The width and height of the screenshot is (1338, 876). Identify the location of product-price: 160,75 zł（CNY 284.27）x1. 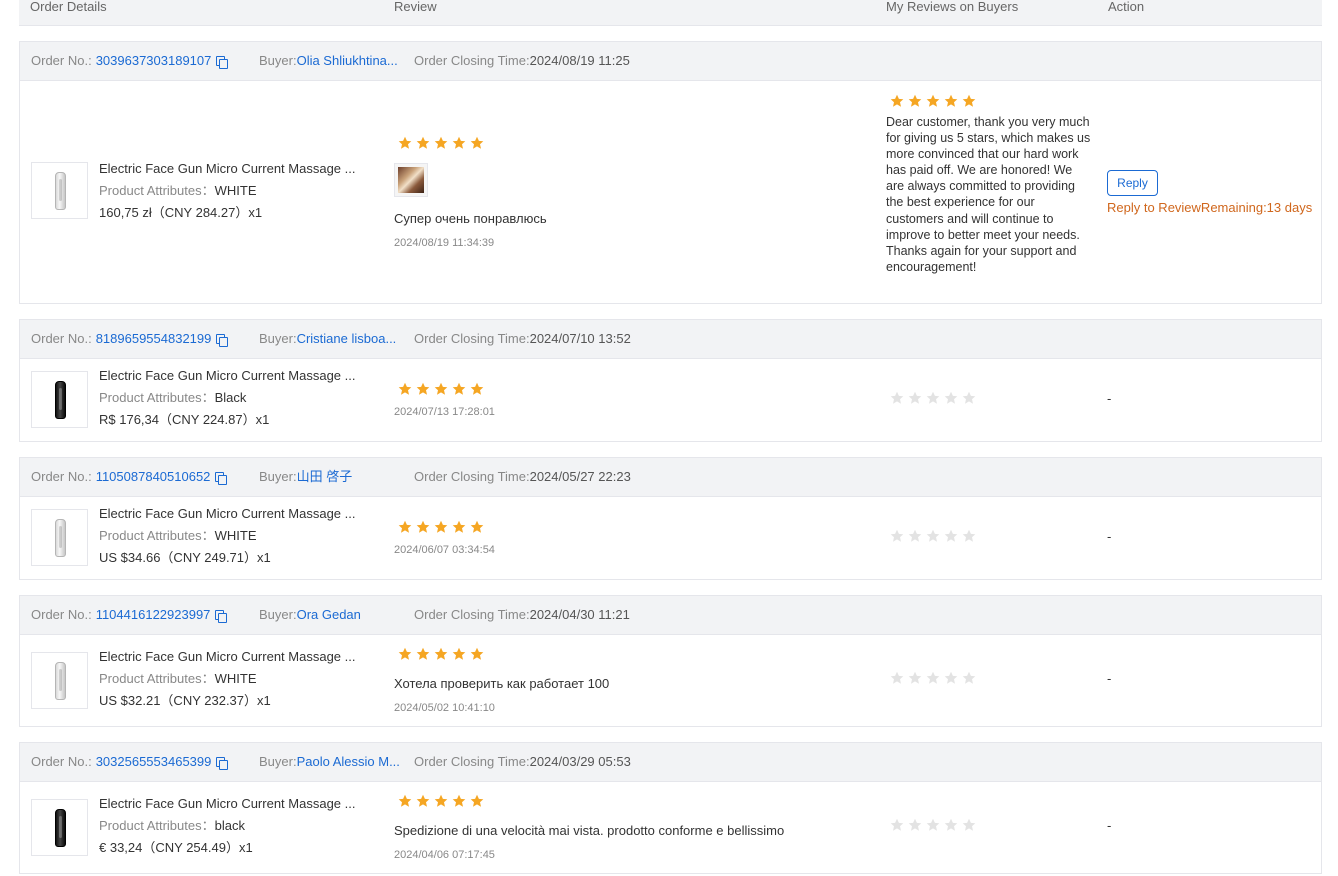
(181, 212).